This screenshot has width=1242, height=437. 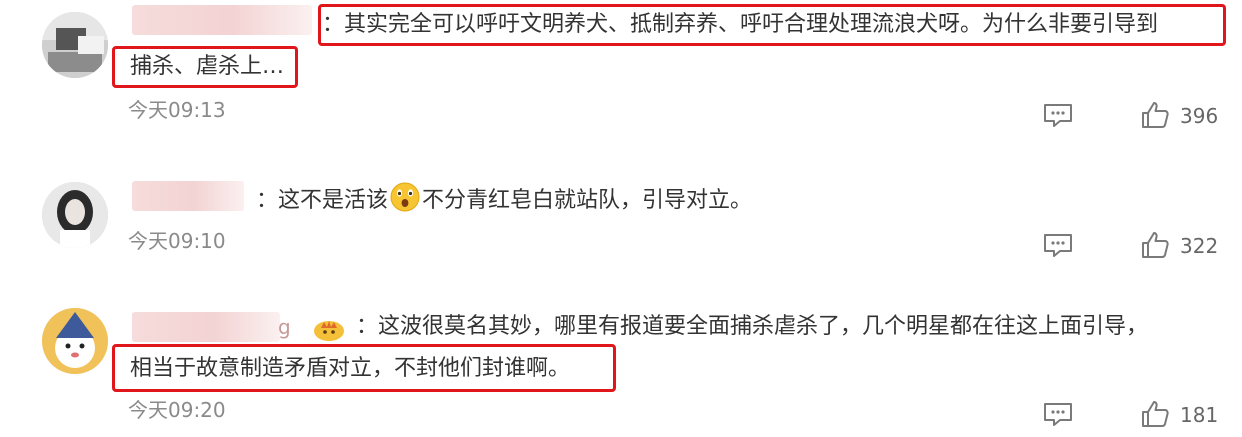 I want to click on like-count: 181, so click(x=1199, y=415).